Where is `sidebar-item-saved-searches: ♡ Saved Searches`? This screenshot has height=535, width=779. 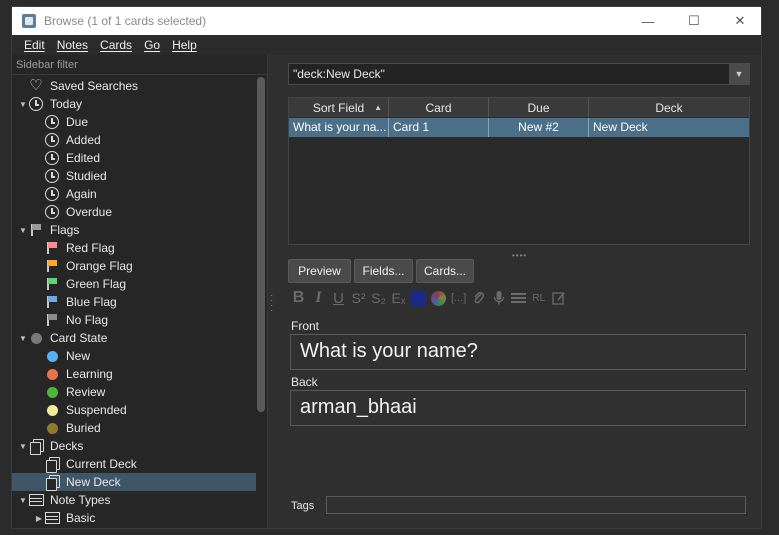
sidebar-item-saved-searches: ♡ Saved Searches is located at coordinates (134, 86).